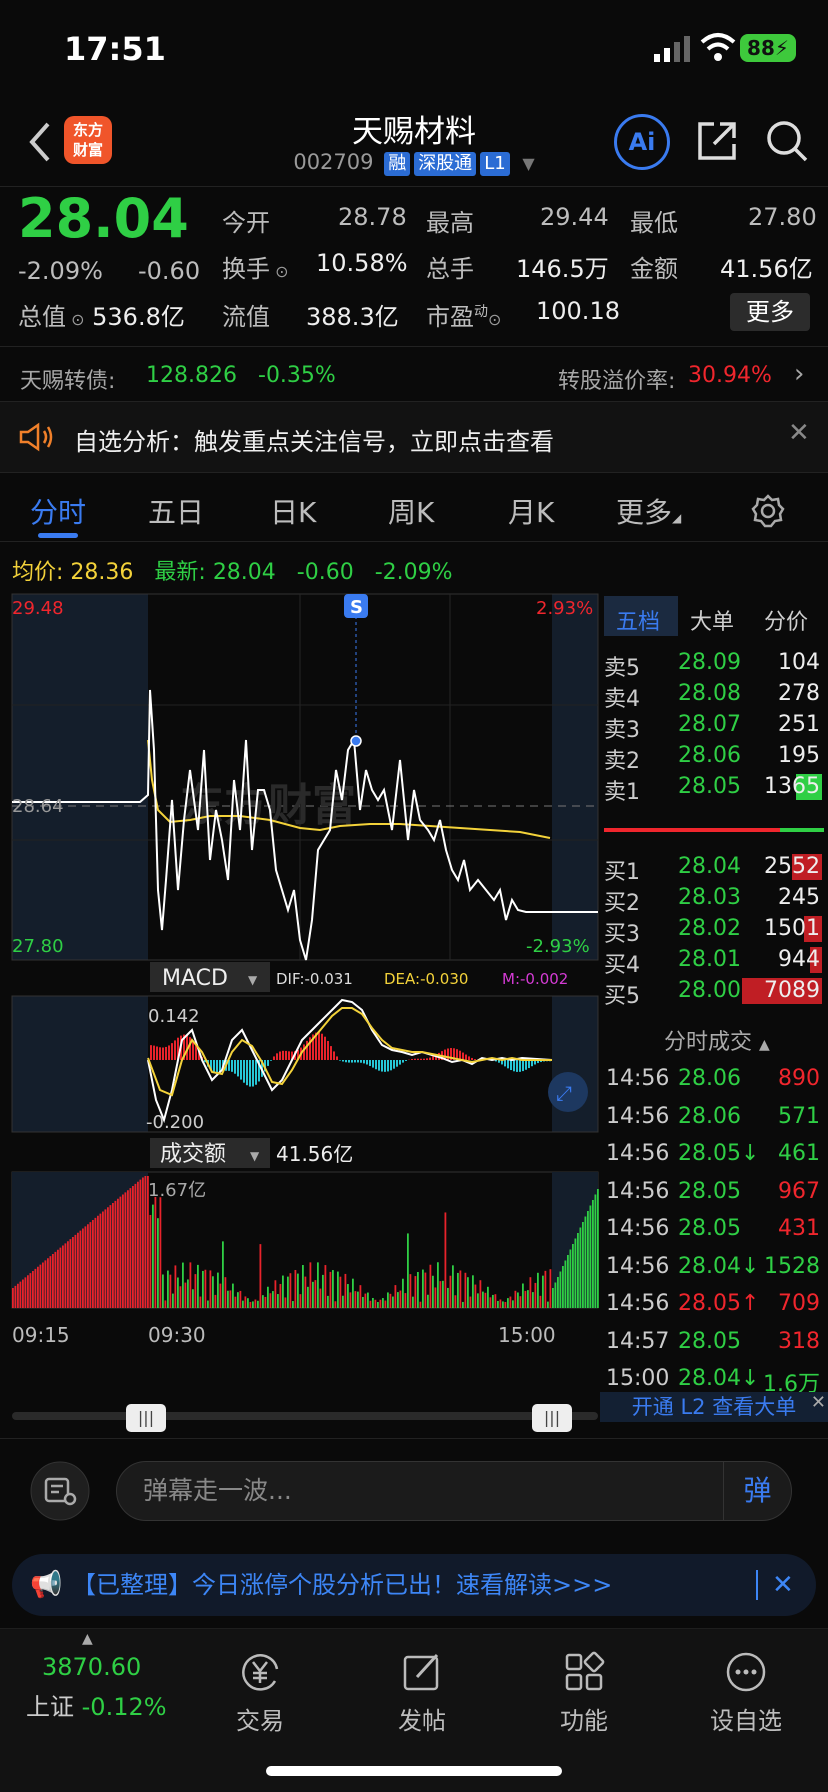  What do you see at coordinates (293, 511) in the screenshot?
I see `tab-daily: 日K` at bounding box center [293, 511].